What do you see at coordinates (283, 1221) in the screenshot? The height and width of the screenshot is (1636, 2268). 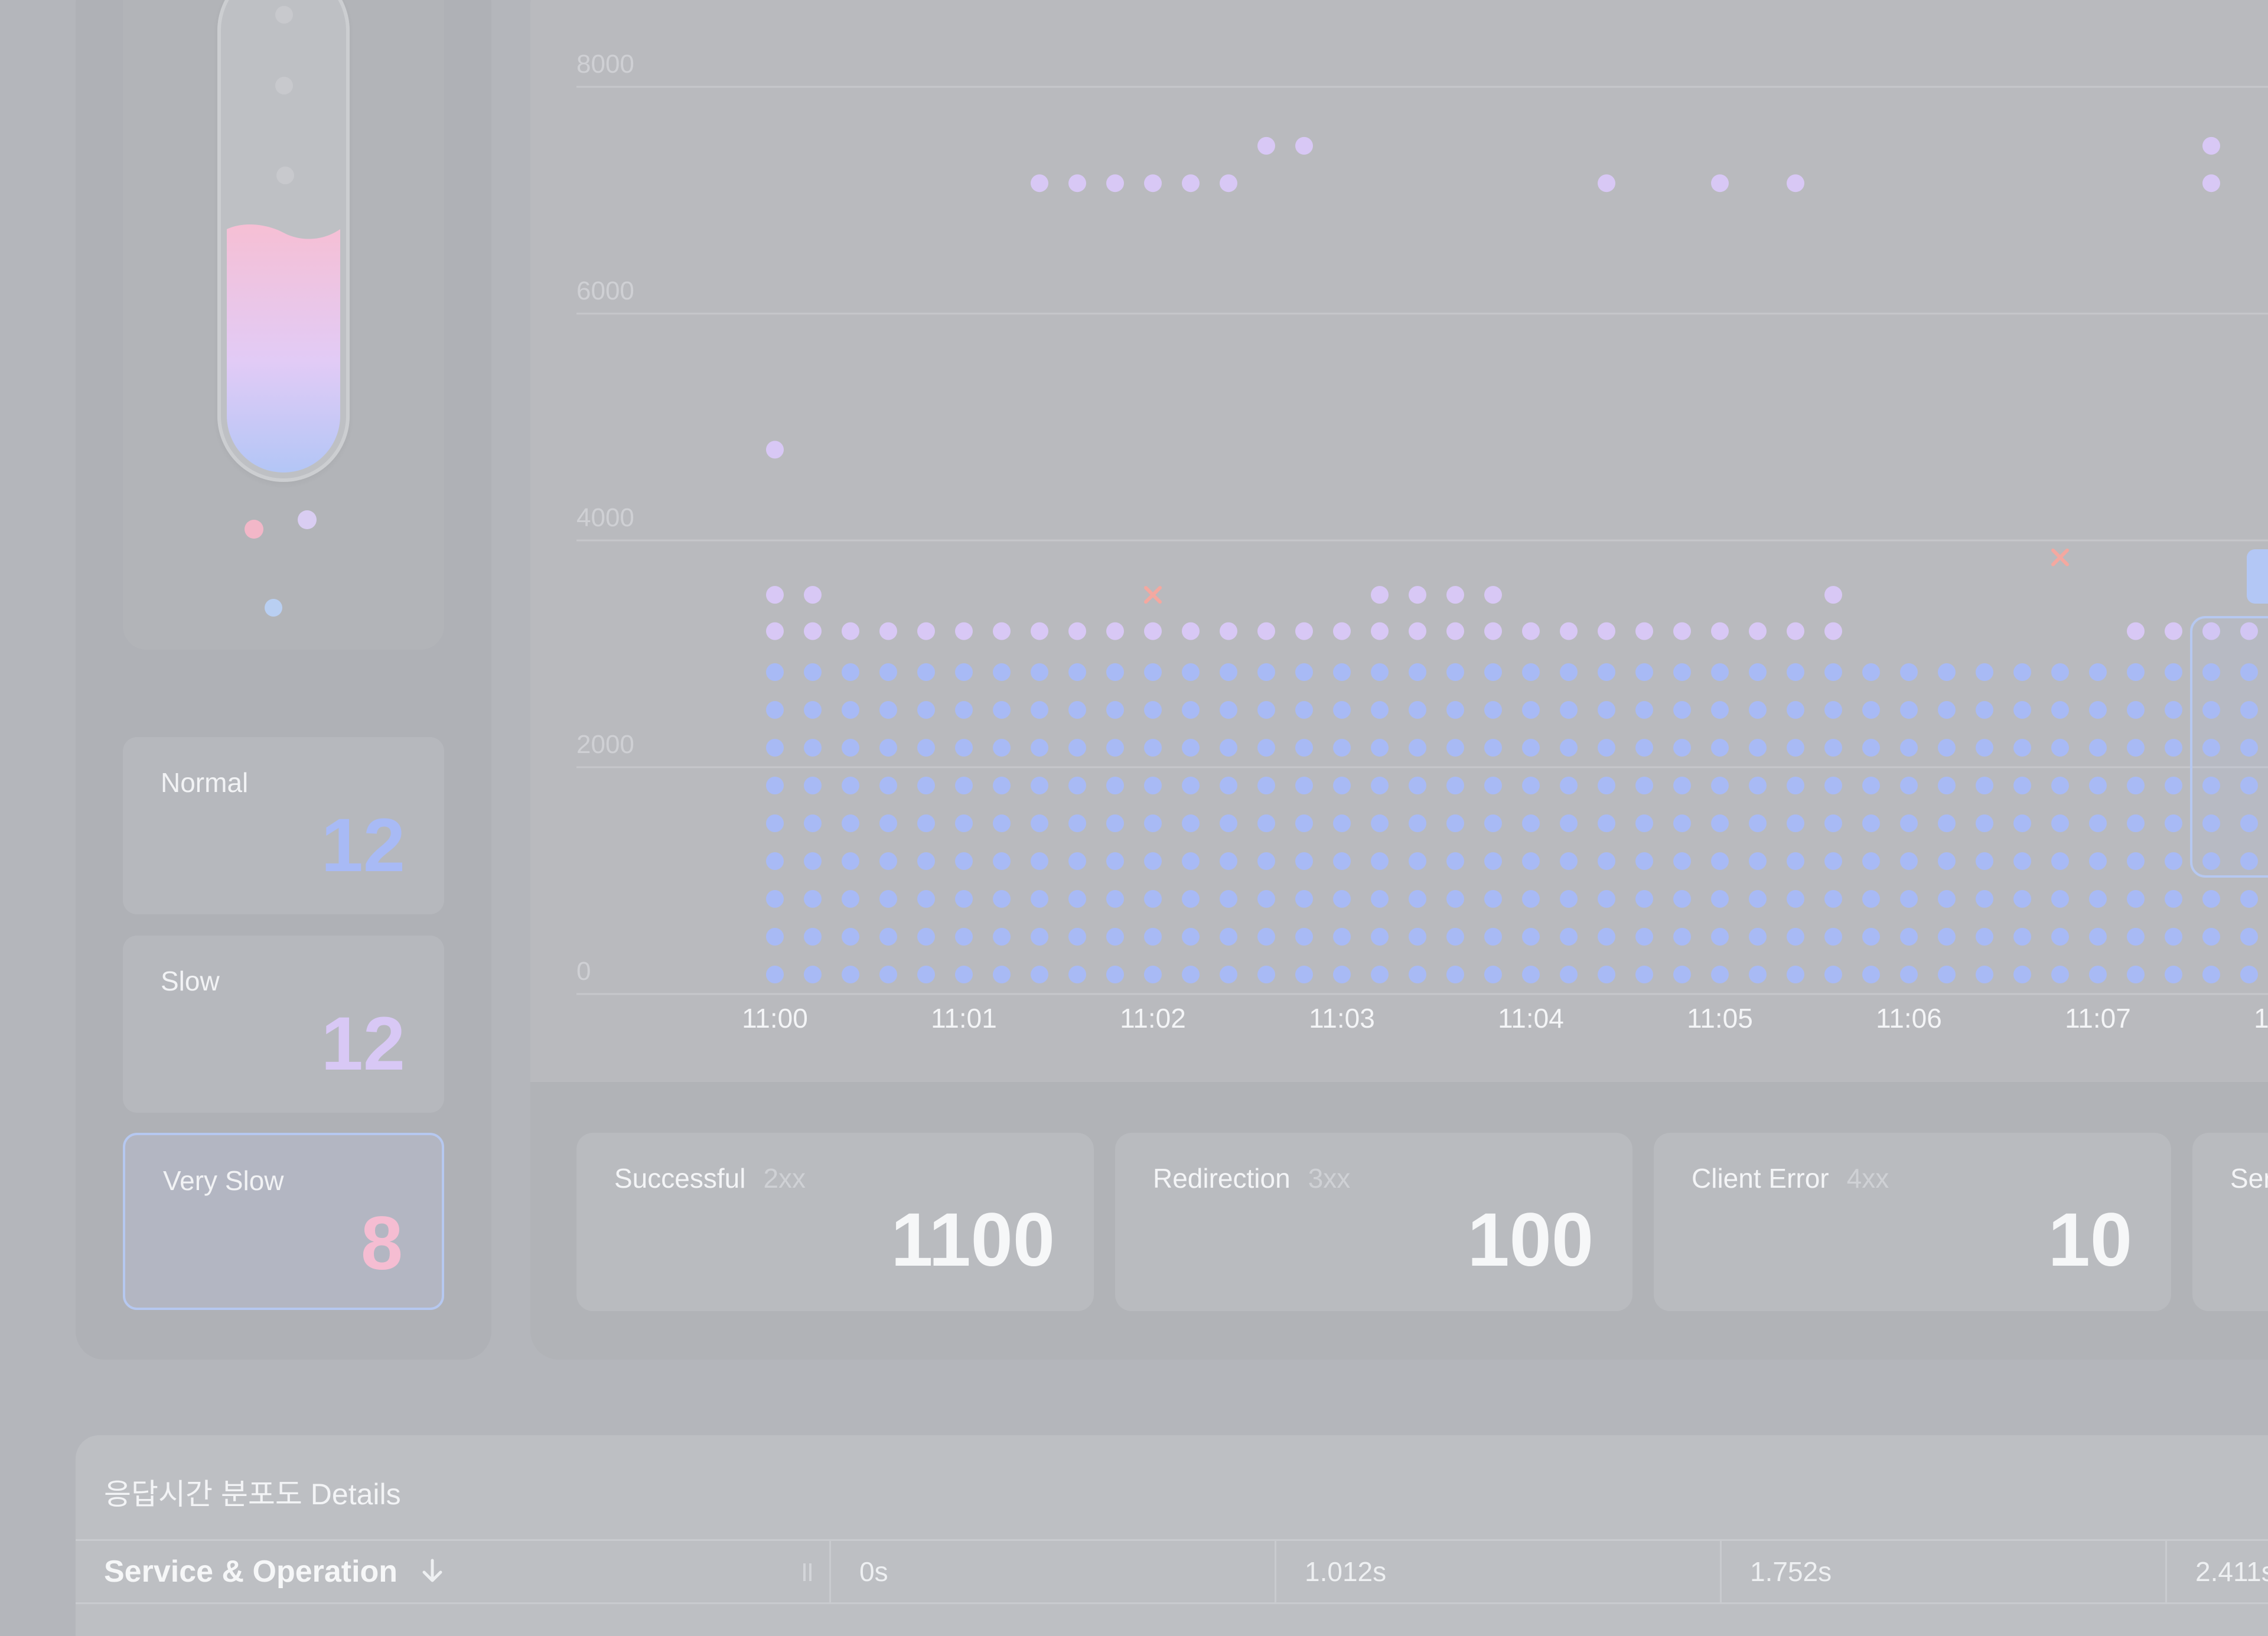 I see `very-slow-count-card: Very Slow 8` at bounding box center [283, 1221].